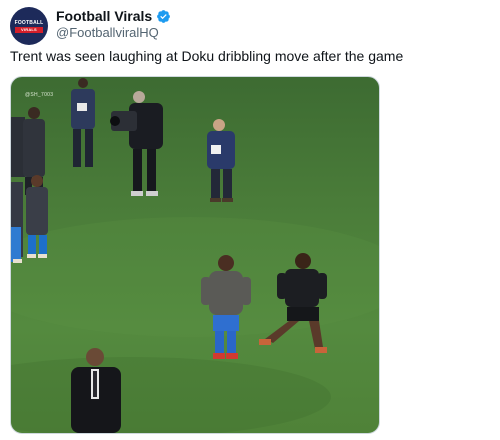  What do you see at coordinates (29, 29) in the screenshot?
I see `avatar-logo-subtext: VIRALS` at bounding box center [29, 29].